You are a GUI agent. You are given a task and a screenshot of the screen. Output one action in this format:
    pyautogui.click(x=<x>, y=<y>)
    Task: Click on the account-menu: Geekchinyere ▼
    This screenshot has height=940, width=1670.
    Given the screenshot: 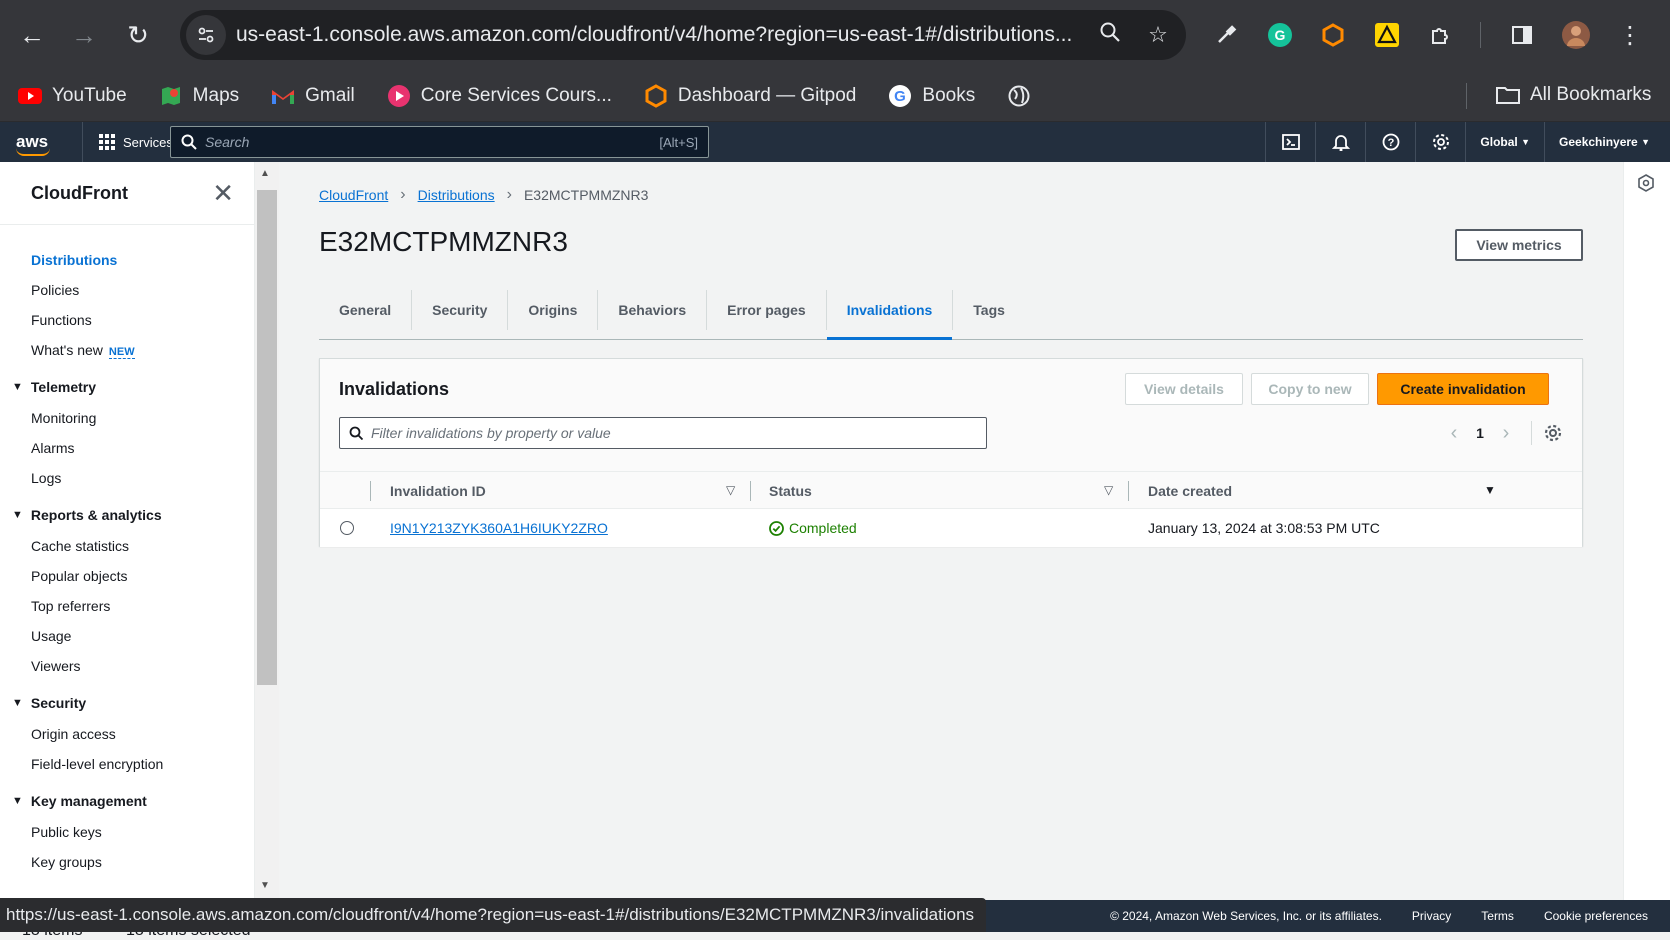 What is the action you would take?
    pyautogui.click(x=1607, y=142)
    